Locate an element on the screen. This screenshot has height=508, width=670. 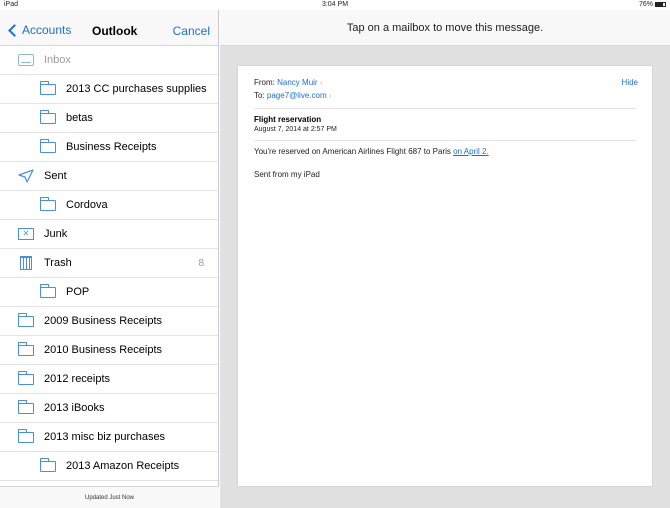
folder-row: 2013 misc biz purchases is located at coordinates (109, 437).